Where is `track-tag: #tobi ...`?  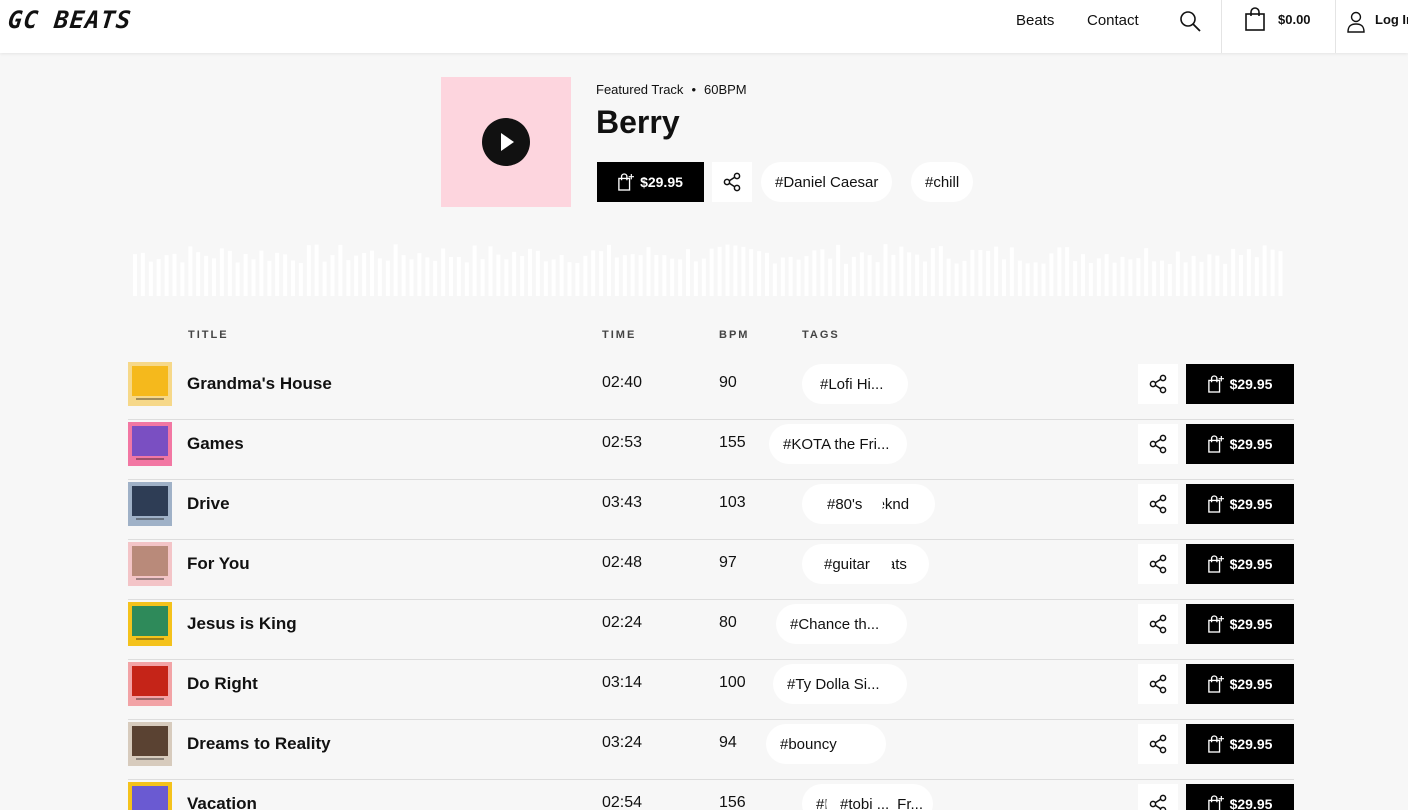 track-tag: #tobi ... is located at coordinates (862, 797).